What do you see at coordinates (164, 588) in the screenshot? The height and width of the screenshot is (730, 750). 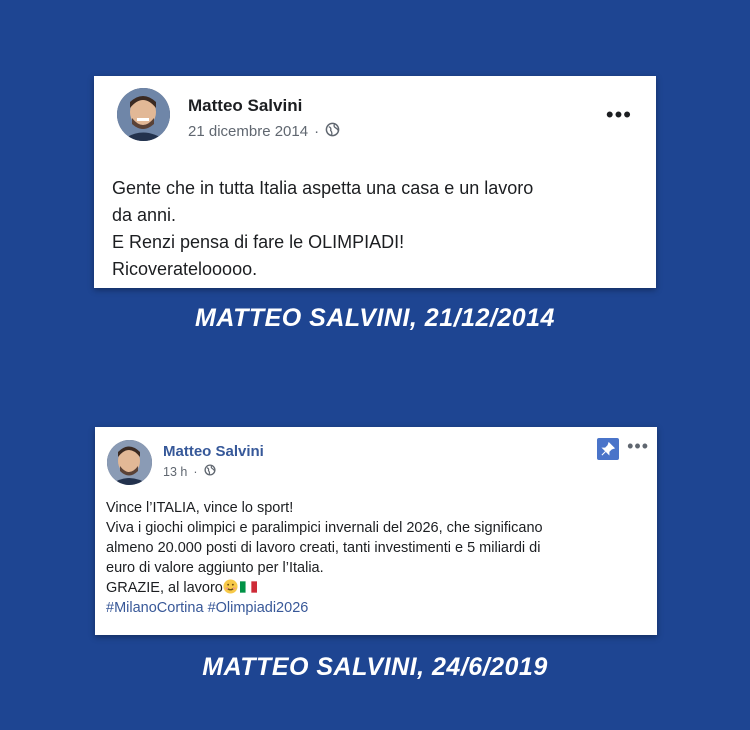 I see `grazie-text: GRAZIE, al lavoro` at bounding box center [164, 588].